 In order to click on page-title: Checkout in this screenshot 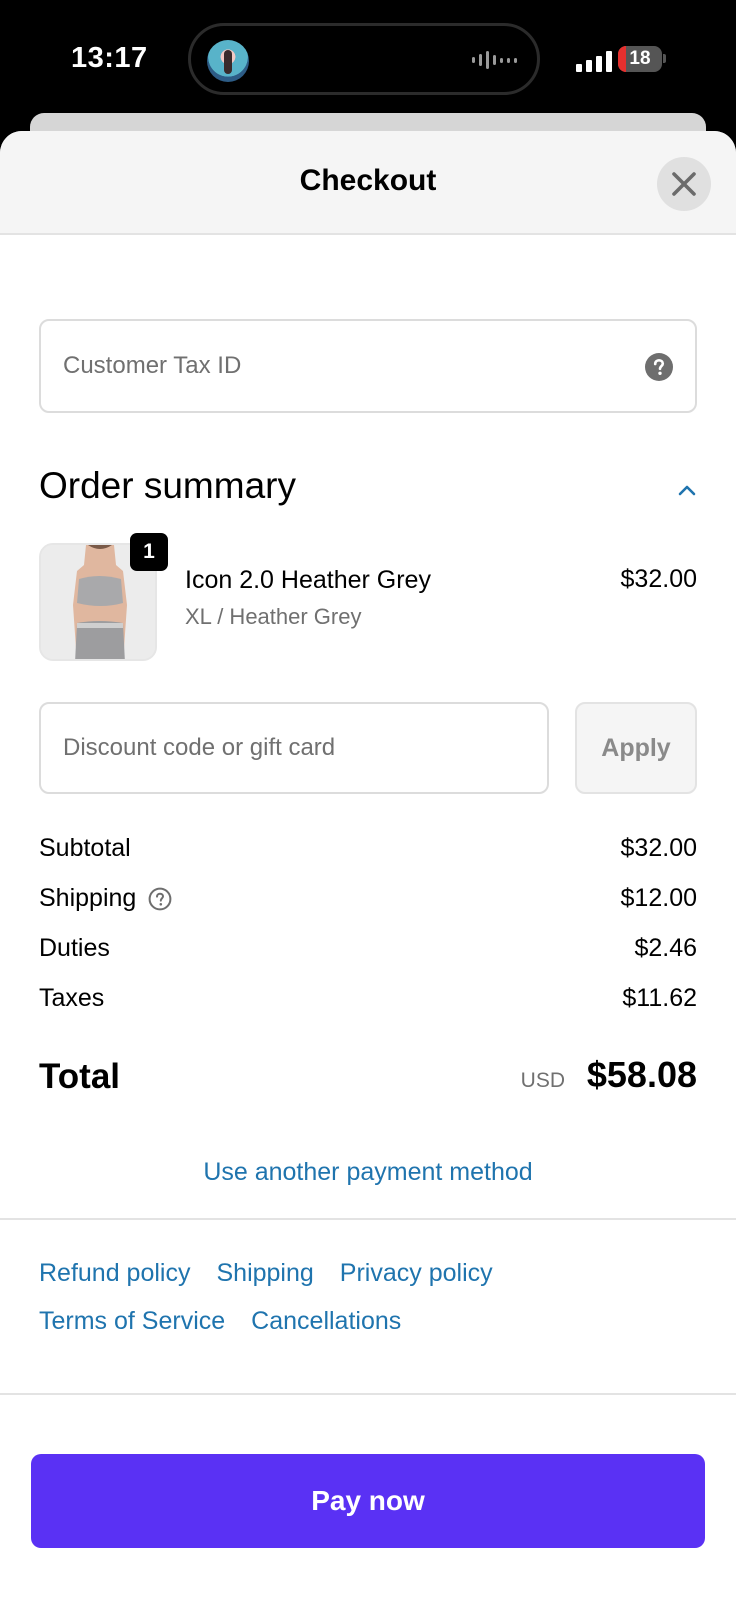, I will do `click(368, 180)`.